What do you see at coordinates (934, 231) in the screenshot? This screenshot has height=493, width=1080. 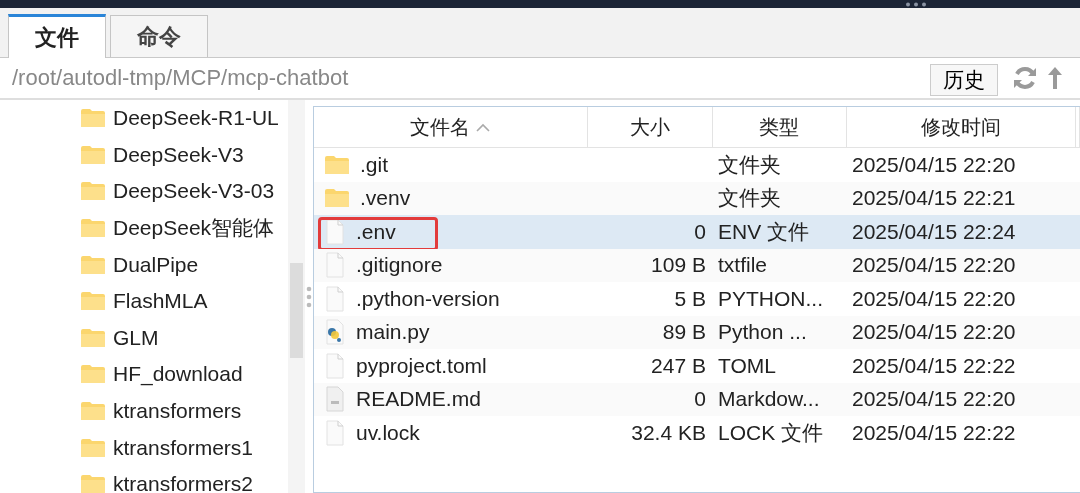 I see `modified-time: 2025/04/15 22:24` at bounding box center [934, 231].